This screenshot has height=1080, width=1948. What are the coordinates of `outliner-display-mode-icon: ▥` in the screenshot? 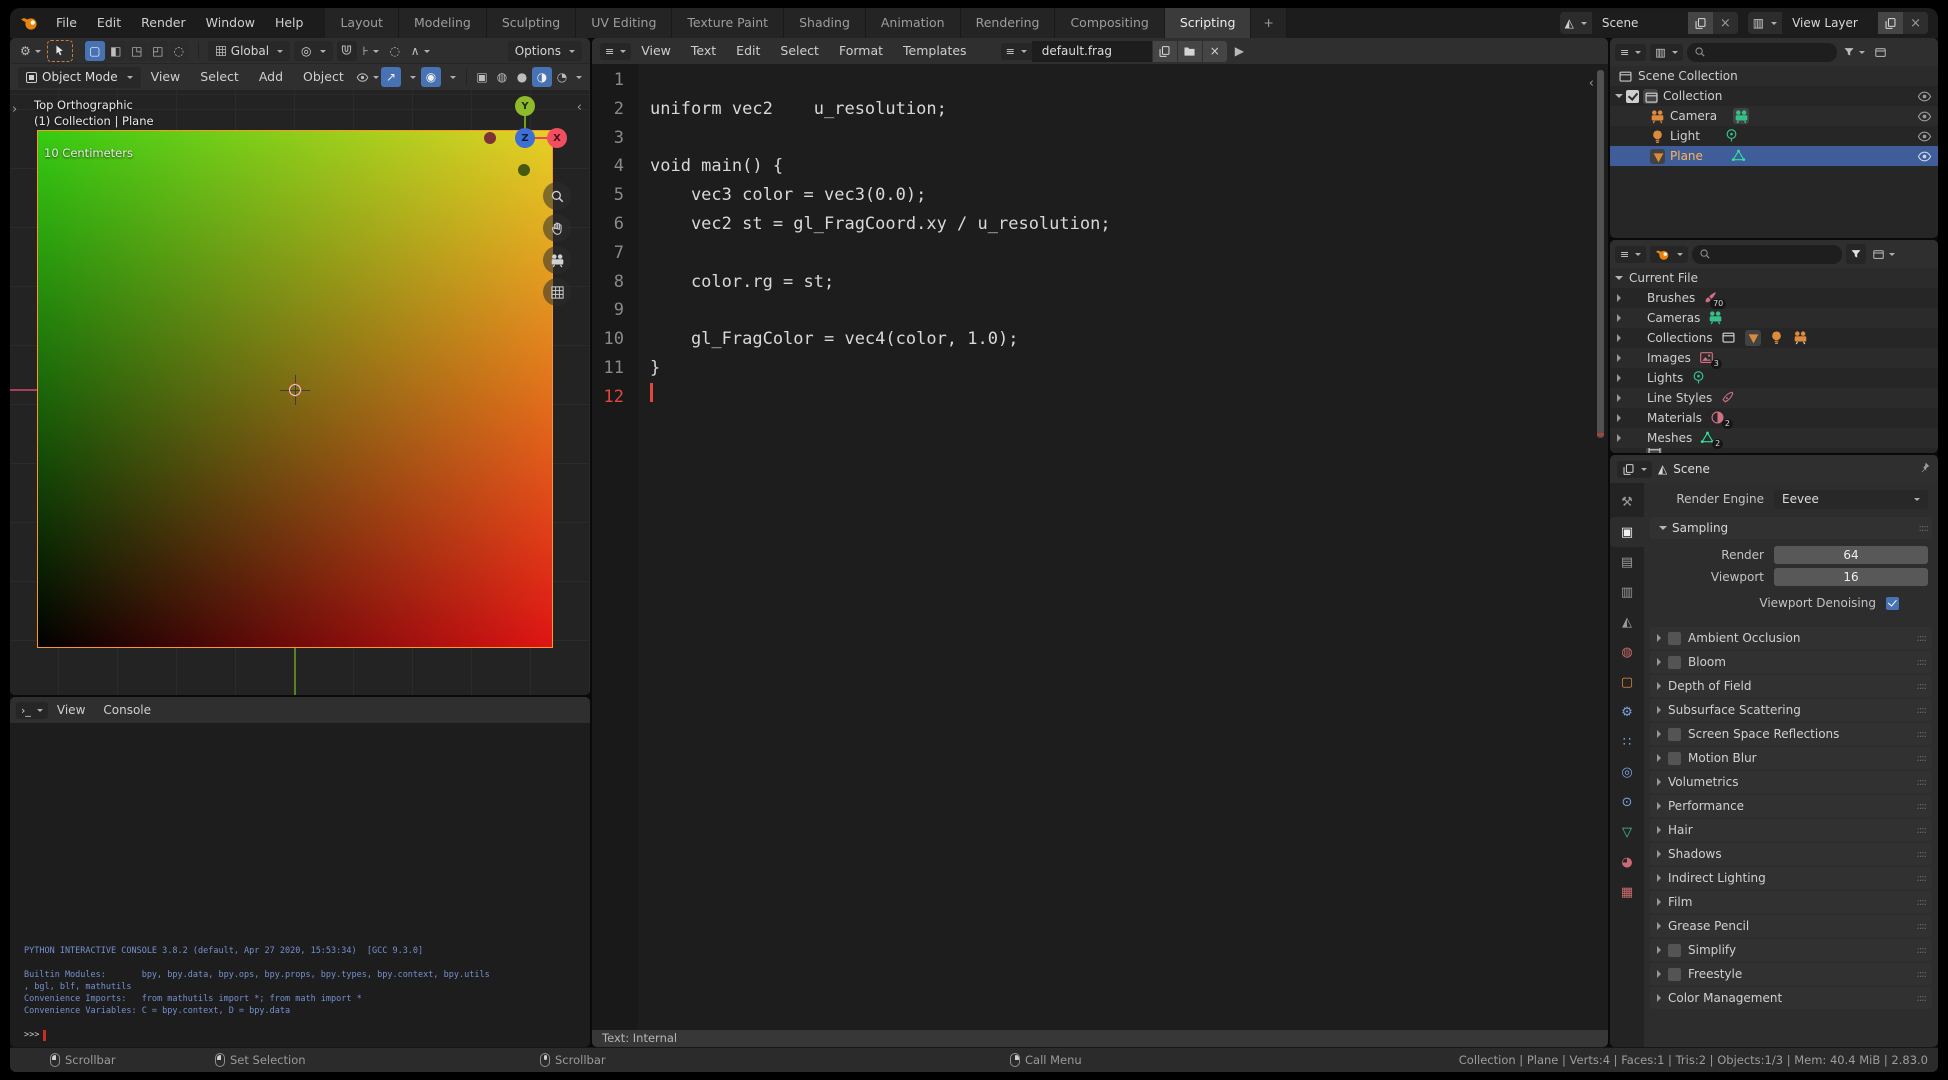 It's located at (1666, 52).